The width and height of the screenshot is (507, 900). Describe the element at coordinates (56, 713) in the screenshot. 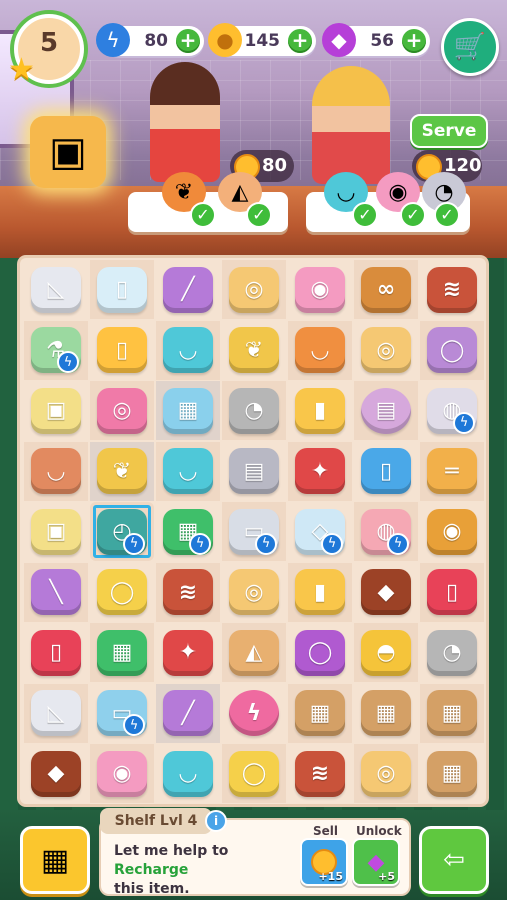

I see `napkin-icon: ◺` at that location.